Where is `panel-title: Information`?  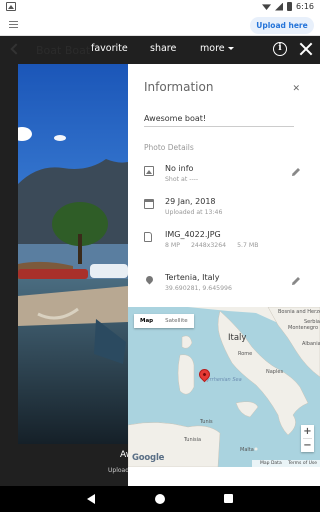
panel-title: Information is located at coordinates (179, 87).